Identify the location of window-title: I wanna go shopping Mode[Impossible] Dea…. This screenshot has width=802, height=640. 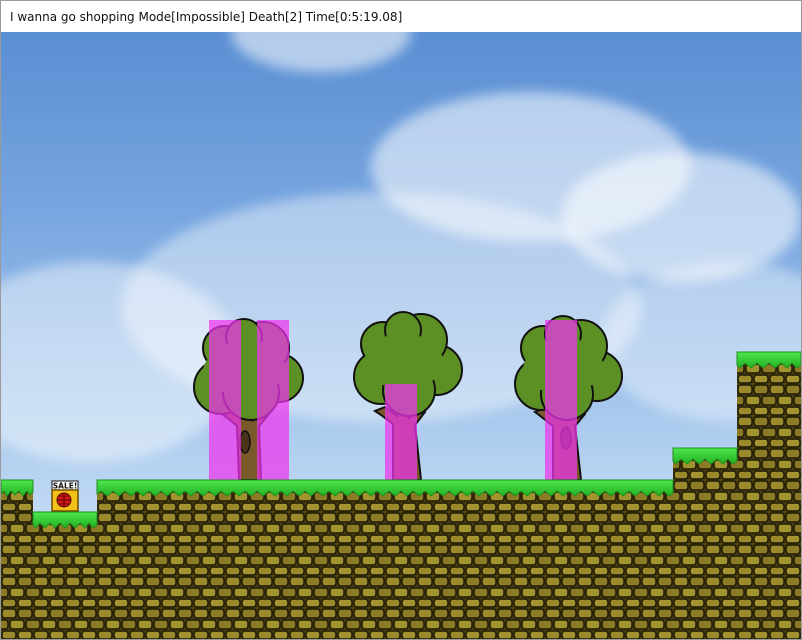
(206, 16).